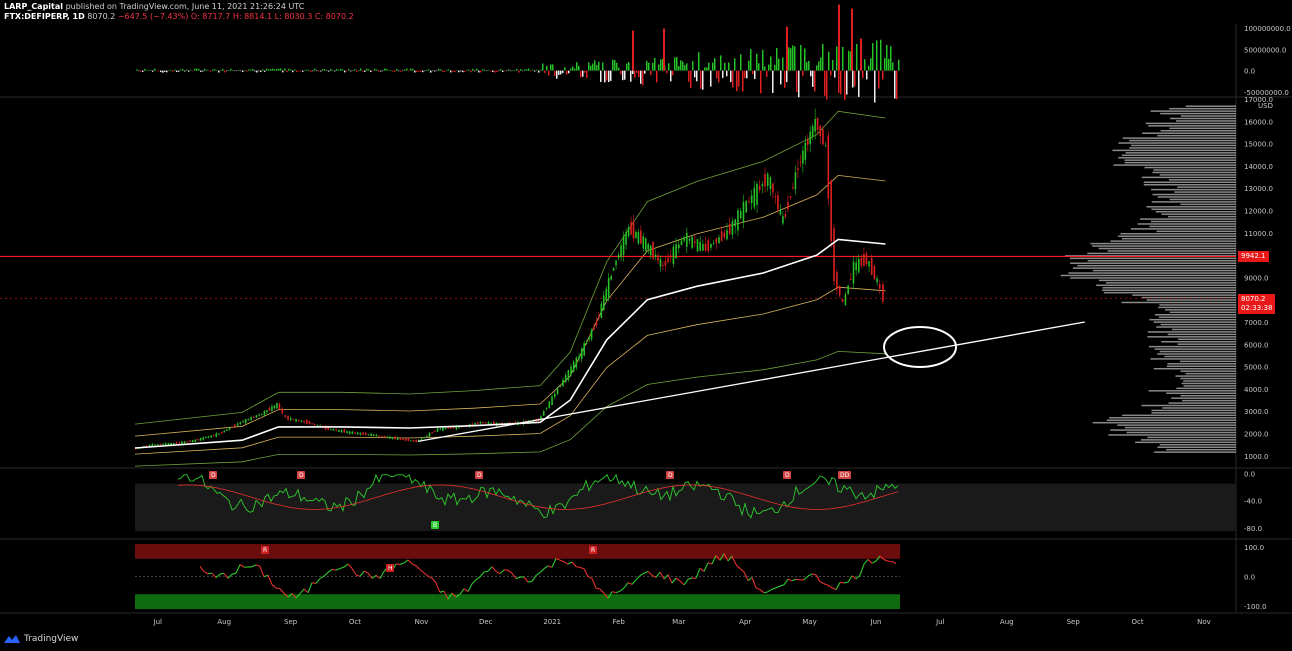 The height and width of the screenshot is (651, 1292). Describe the element at coordinates (41, 639) in the screenshot. I see `tradingview-brand: TradingView` at that location.